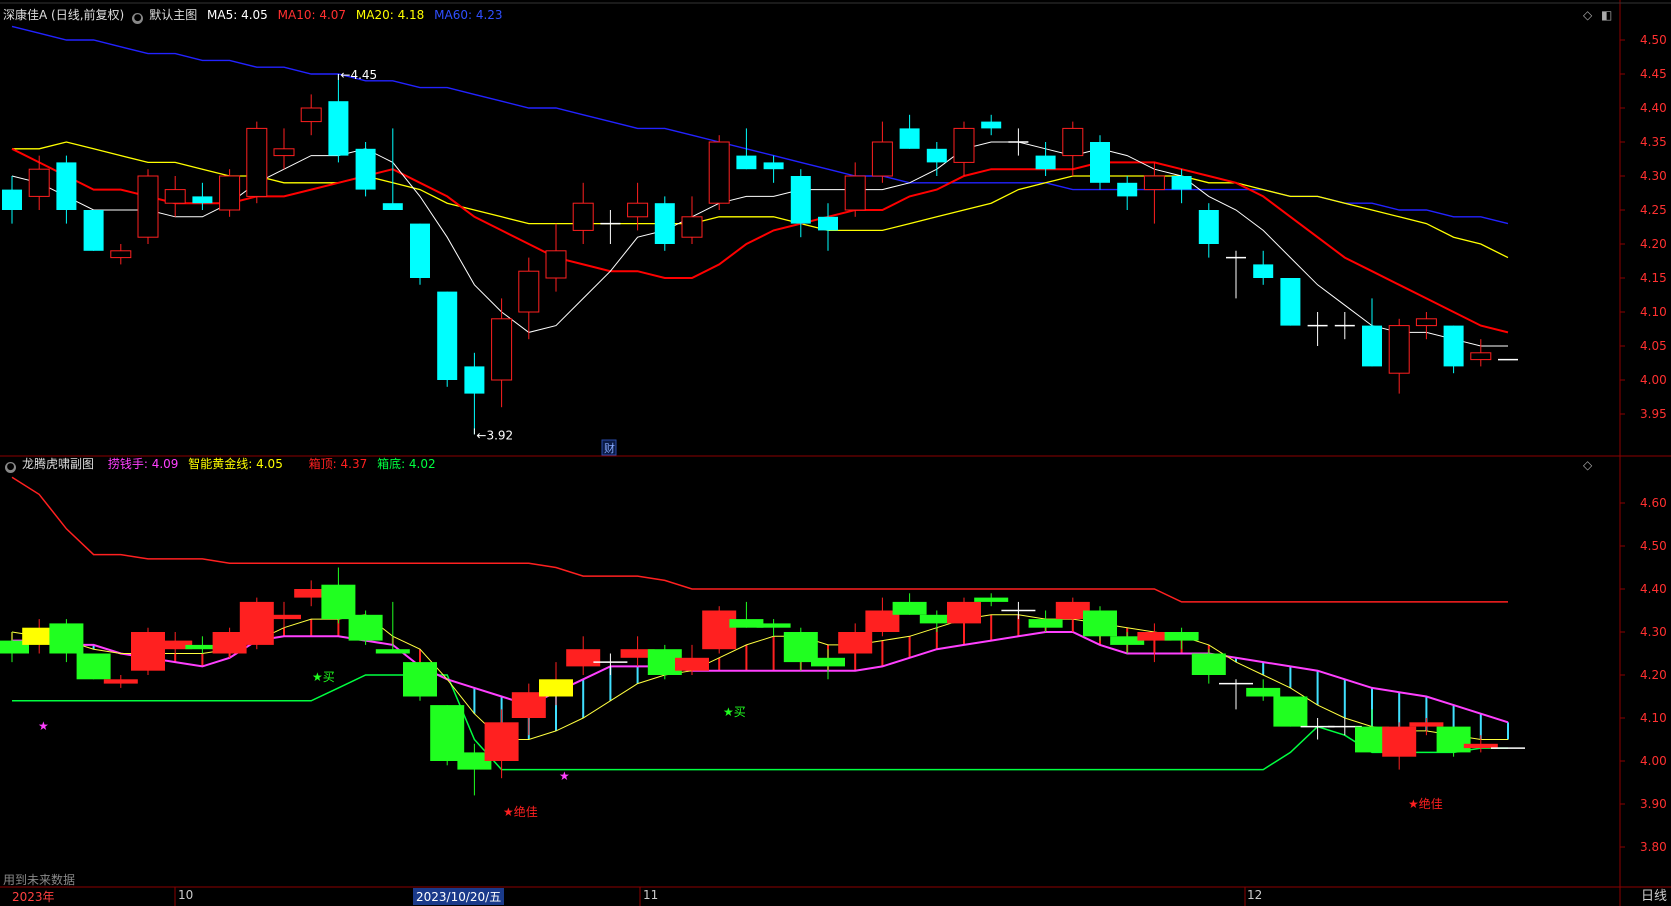 This screenshot has width=1671, height=906. Describe the element at coordinates (312, 15) in the screenshot. I see `ma10-value: MA10: 4.07` at that location.